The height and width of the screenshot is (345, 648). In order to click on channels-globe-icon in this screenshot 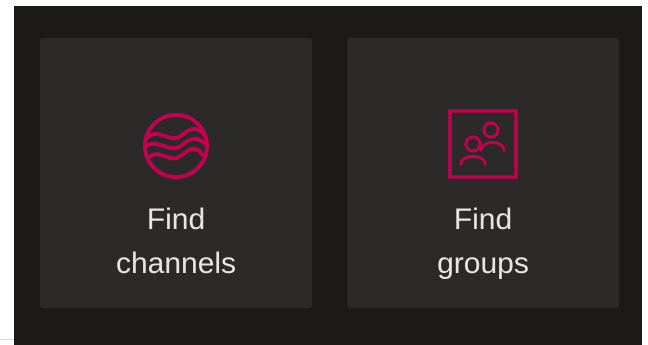, I will do `click(176, 146)`.